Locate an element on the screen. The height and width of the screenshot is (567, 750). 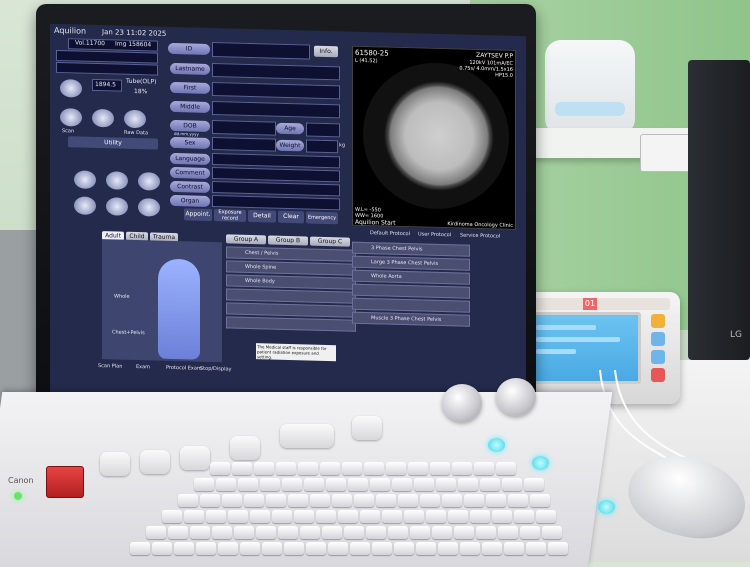
autoview-icon is located at coordinates (103, 118).